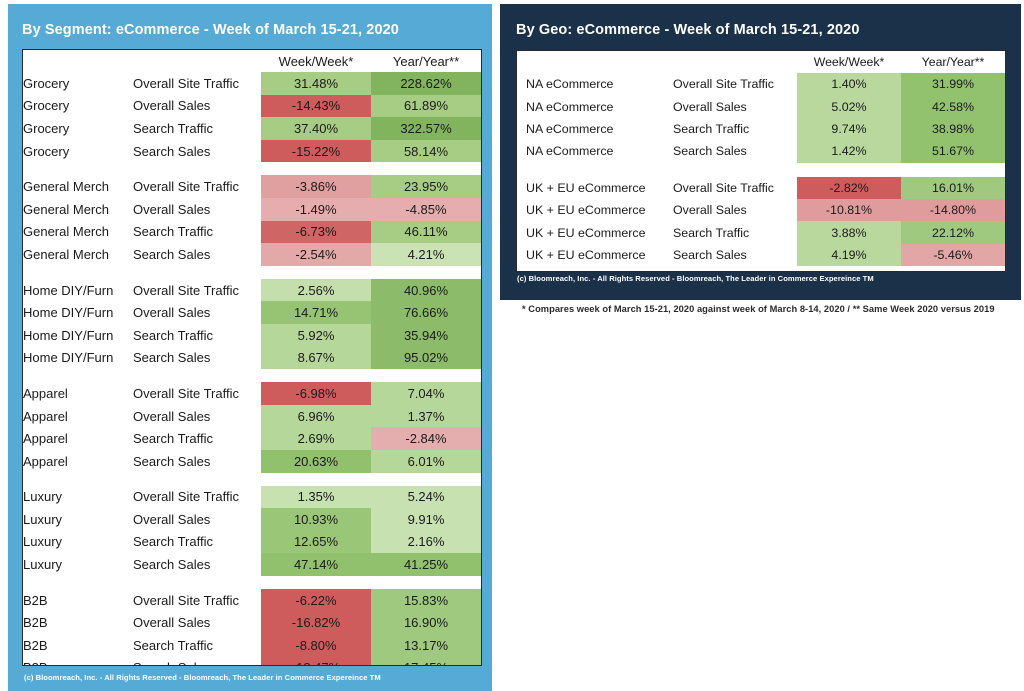 This screenshot has width=1024, height=691. Describe the element at coordinates (252, 393) in the screenshot. I see `segment-table-row: Apparel Overall Site Traffic -6.98% 7.04%` at that location.